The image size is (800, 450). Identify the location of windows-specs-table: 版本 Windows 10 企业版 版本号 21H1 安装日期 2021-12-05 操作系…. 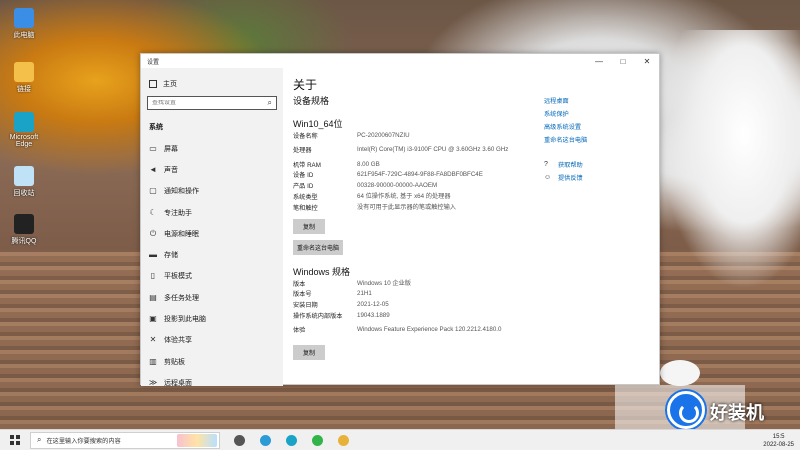
(413, 308).